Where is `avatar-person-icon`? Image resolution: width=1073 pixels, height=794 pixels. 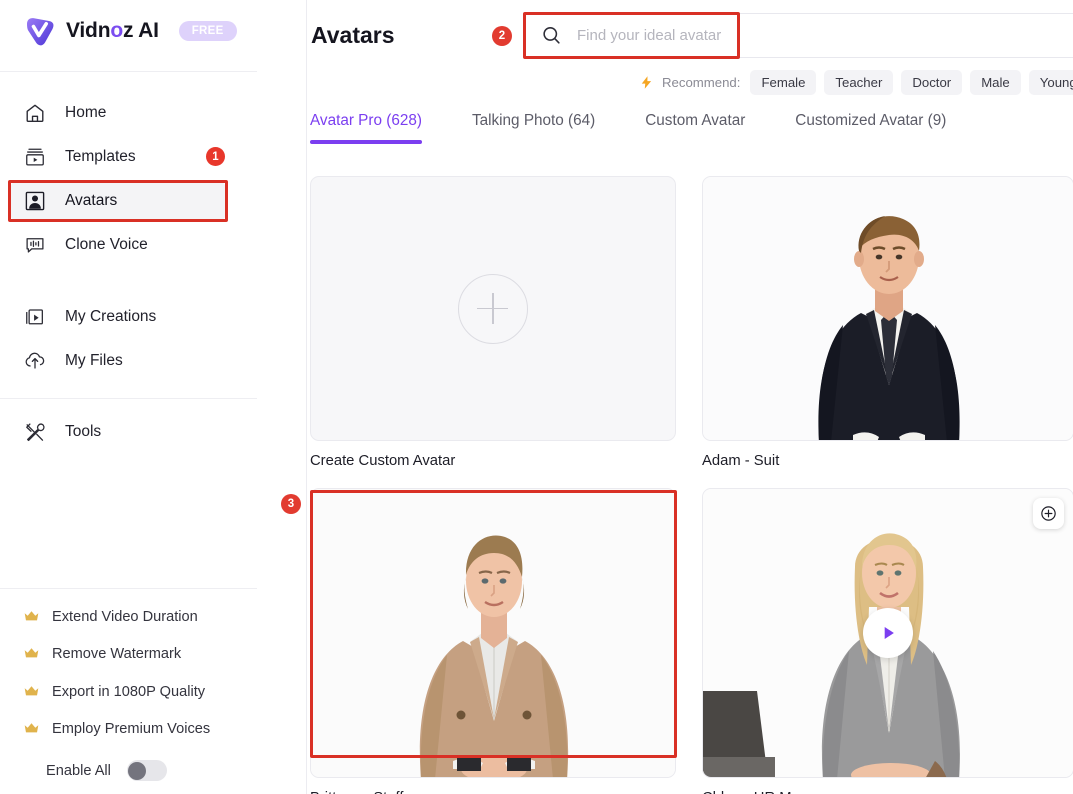 avatar-person-icon is located at coordinates (35, 201).